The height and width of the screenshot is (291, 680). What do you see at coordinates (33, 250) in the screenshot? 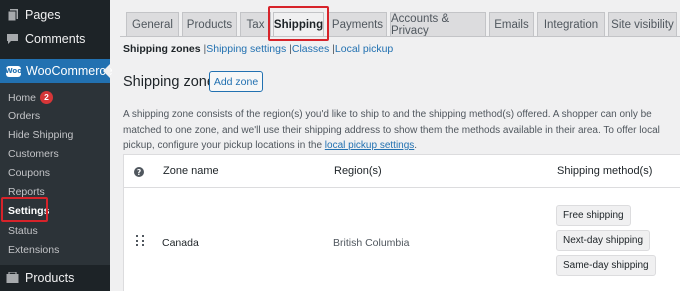
I see `submenu-item-extensions: Extensions` at bounding box center [33, 250].